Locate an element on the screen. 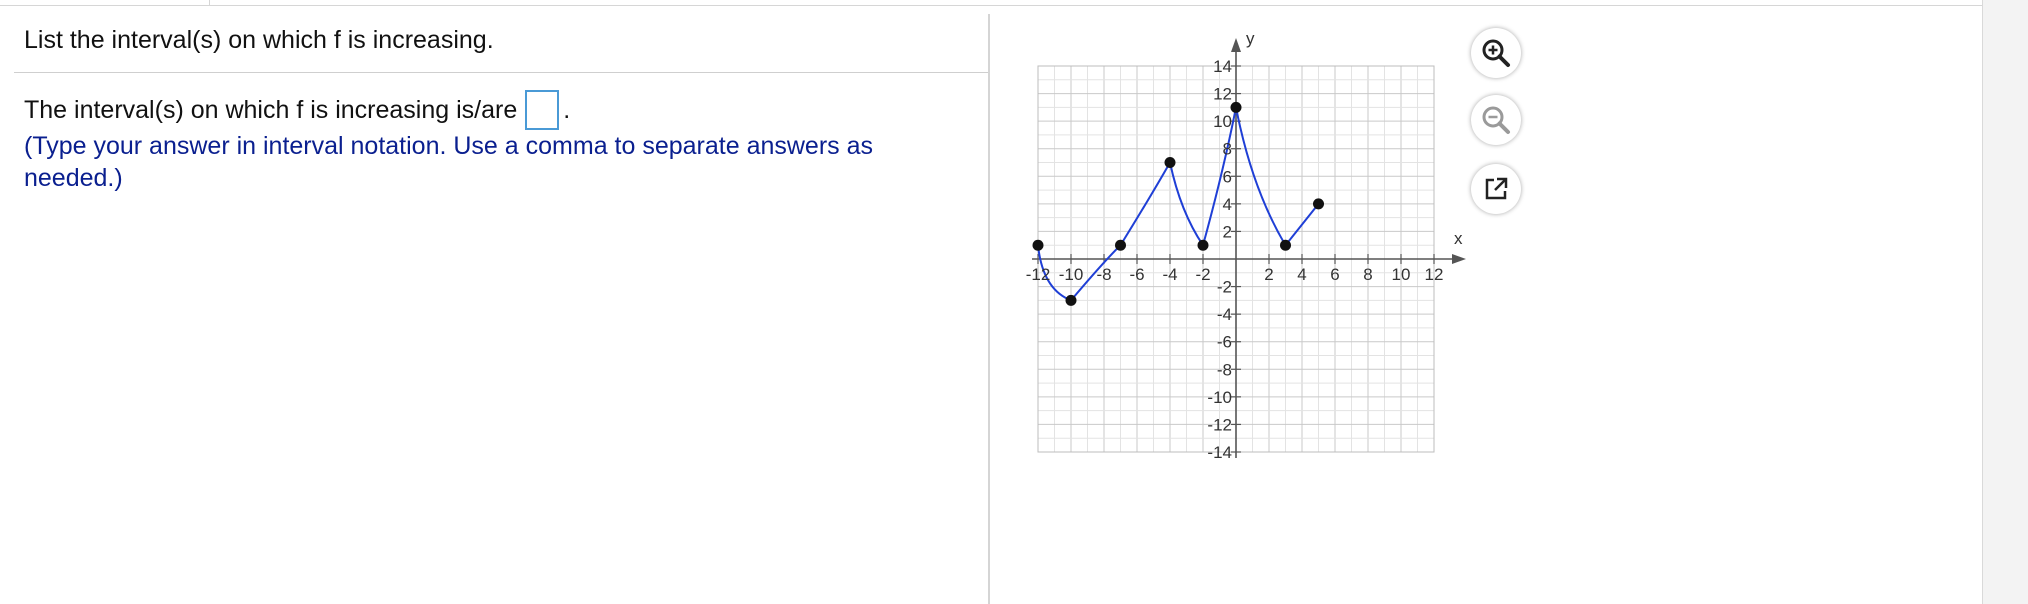 Image resolution: width=2028 pixels, height=604 pixels. y-tick-label: -8 is located at coordinates (1224, 369).